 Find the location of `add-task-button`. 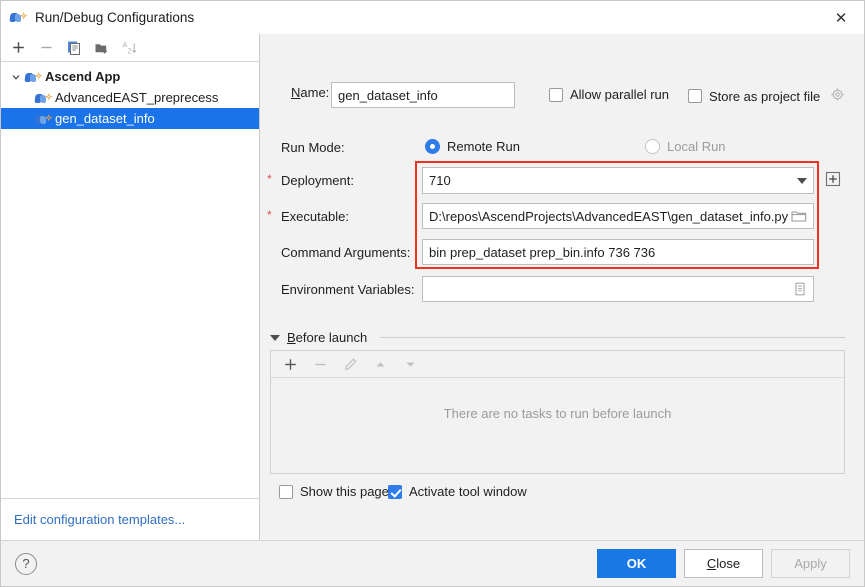

add-task-button is located at coordinates (290, 364).